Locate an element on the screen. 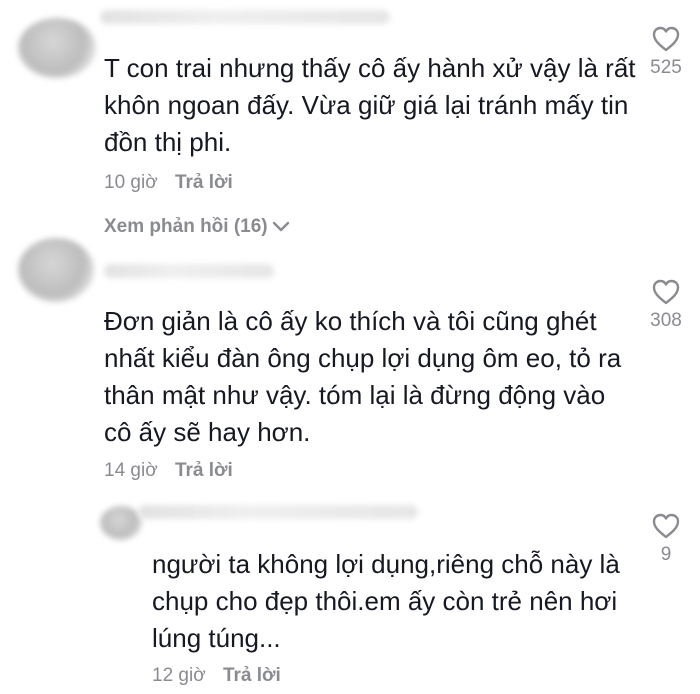  comment-time: 12 giờ is located at coordinates (179, 675).